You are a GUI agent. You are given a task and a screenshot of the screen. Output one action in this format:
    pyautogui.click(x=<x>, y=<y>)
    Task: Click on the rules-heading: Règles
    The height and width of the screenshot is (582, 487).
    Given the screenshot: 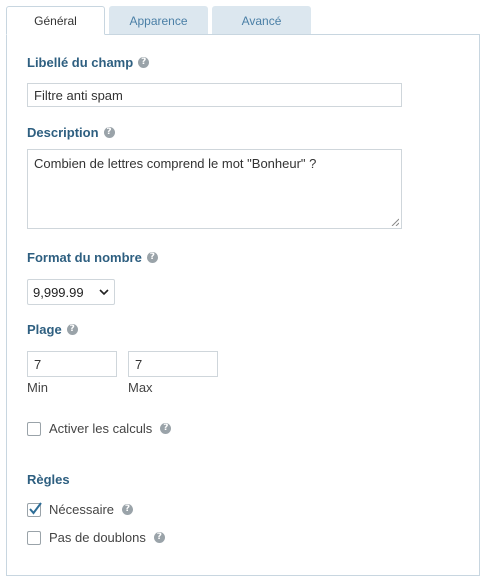 What is the action you would take?
    pyautogui.click(x=48, y=479)
    